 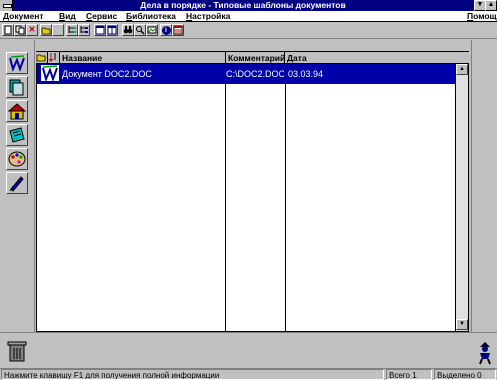 I want to click on menu-view: Вид, so click(x=67, y=16).